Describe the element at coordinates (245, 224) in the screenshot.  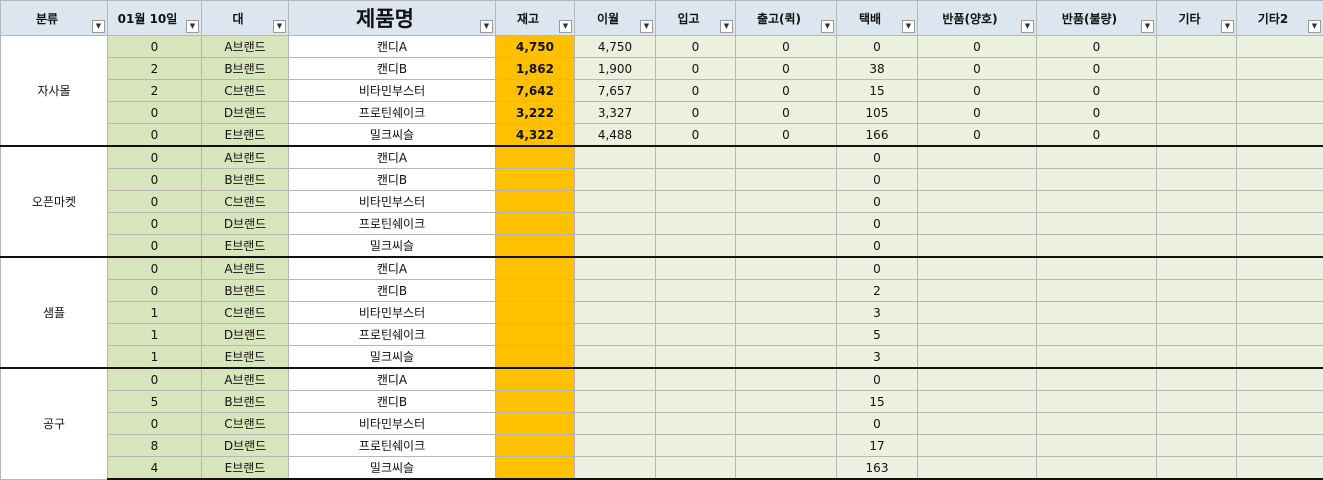
I see `brand-cell: D브랜드` at that location.